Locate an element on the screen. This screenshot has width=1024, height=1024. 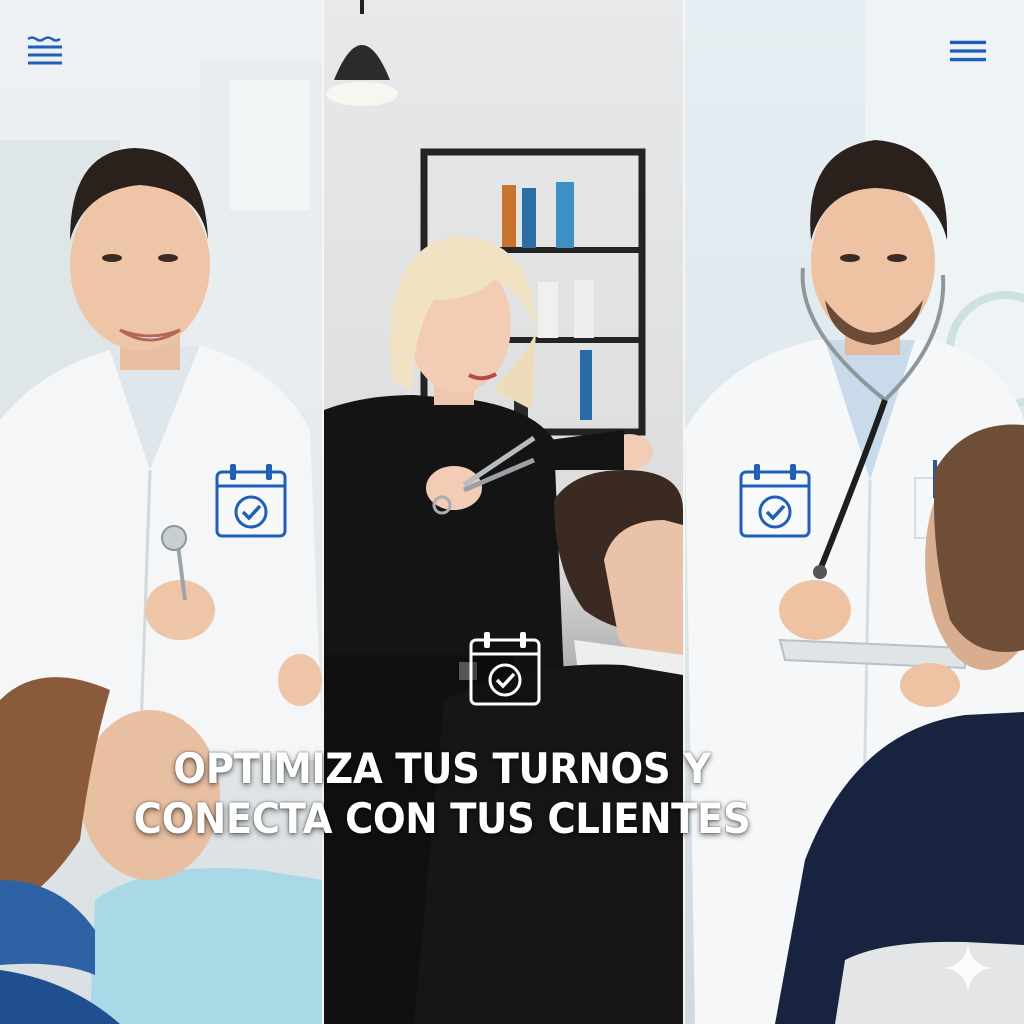
headline-line-2: CONECTA CON TUS CLIENTES is located at coordinates (442, 818).